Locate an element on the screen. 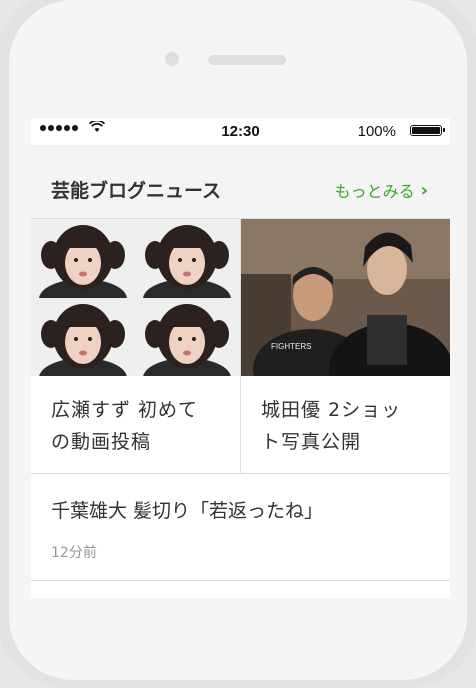  news-card-photo is located at coordinates (135, 297).